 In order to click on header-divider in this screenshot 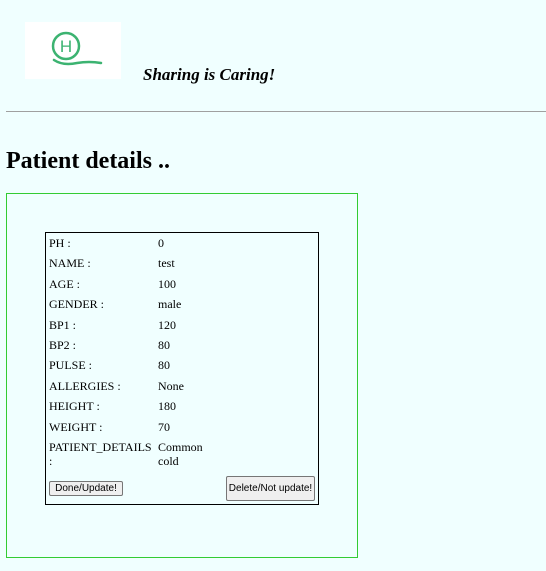, I will do `click(276, 111)`.